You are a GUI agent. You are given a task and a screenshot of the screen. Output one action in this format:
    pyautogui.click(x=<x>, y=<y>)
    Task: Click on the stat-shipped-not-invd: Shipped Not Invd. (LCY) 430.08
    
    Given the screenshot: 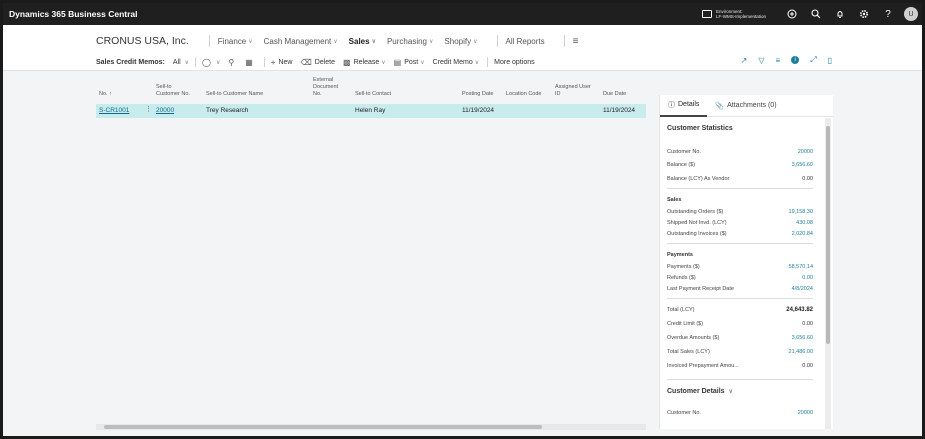 What is the action you would take?
    pyautogui.click(x=740, y=223)
    